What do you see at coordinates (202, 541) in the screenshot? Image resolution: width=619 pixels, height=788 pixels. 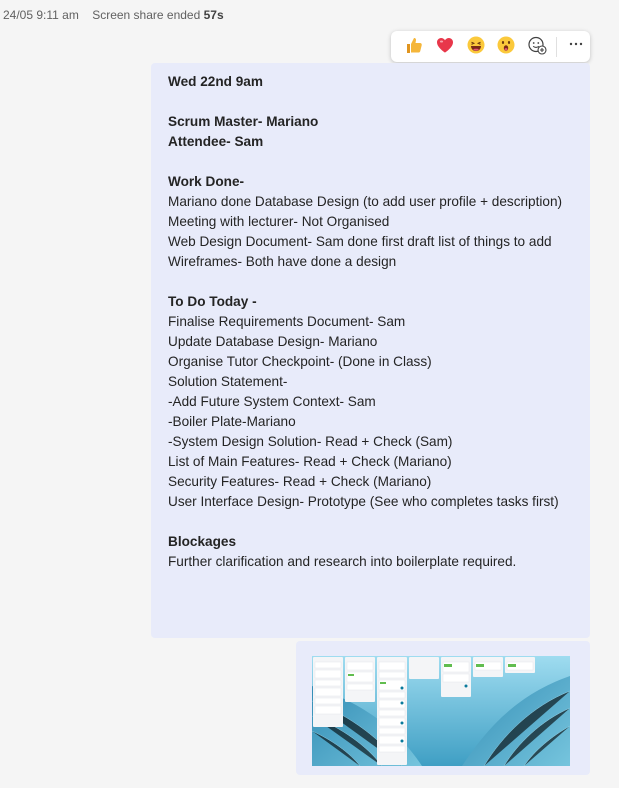 I see `blockages-heading: Blockages` at bounding box center [202, 541].